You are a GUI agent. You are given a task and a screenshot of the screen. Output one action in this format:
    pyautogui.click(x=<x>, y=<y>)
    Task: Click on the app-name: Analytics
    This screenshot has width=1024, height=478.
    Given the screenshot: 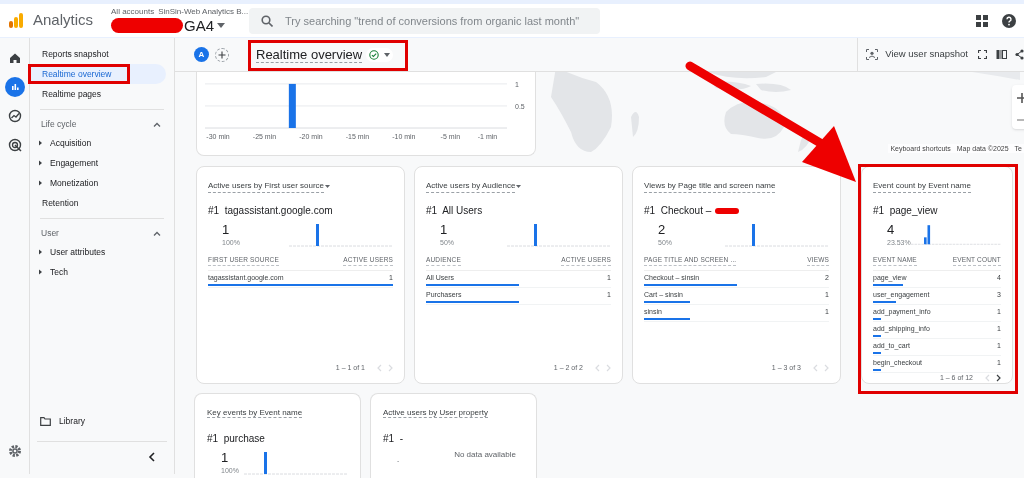 What is the action you would take?
    pyautogui.click(x=63, y=20)
    